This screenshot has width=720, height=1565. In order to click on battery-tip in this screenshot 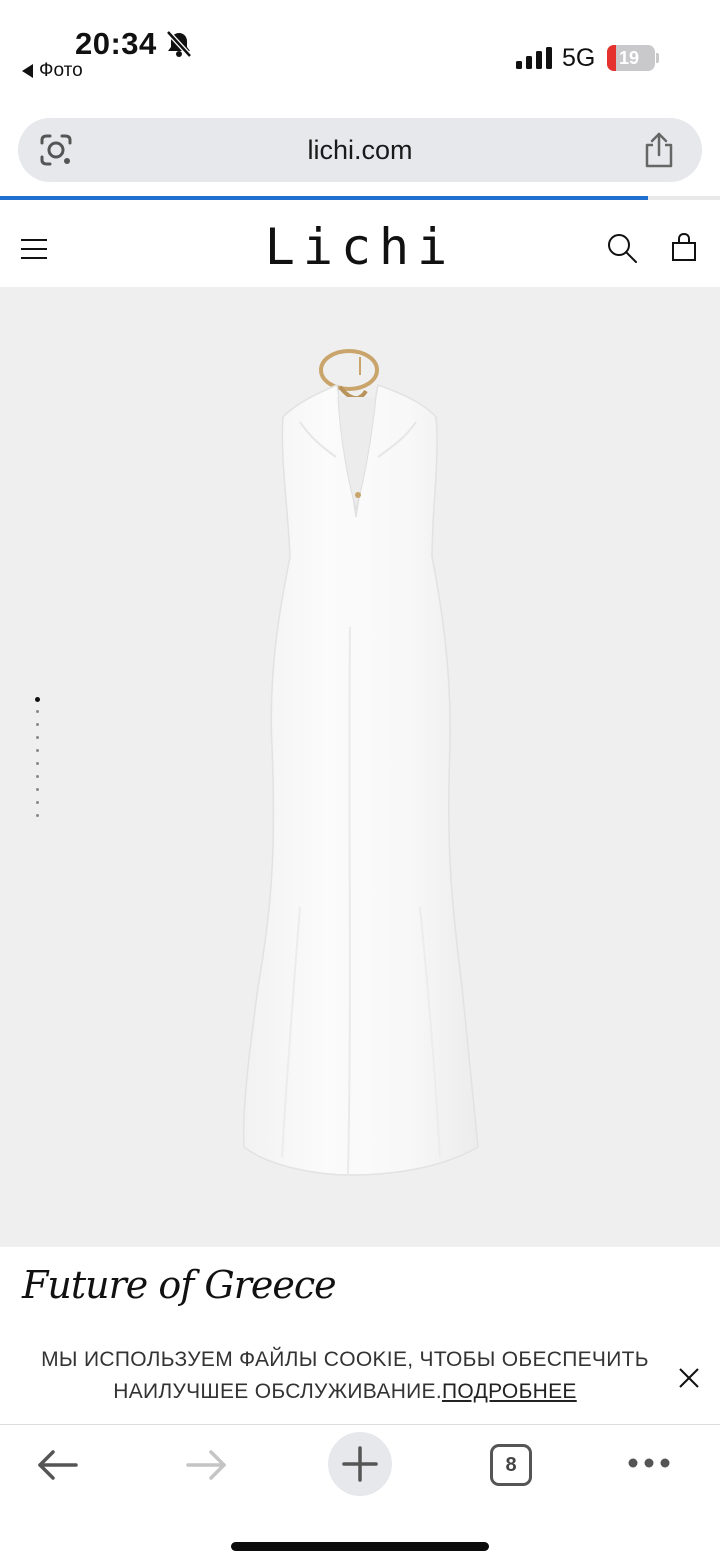, I will do `click(657, 58)`.